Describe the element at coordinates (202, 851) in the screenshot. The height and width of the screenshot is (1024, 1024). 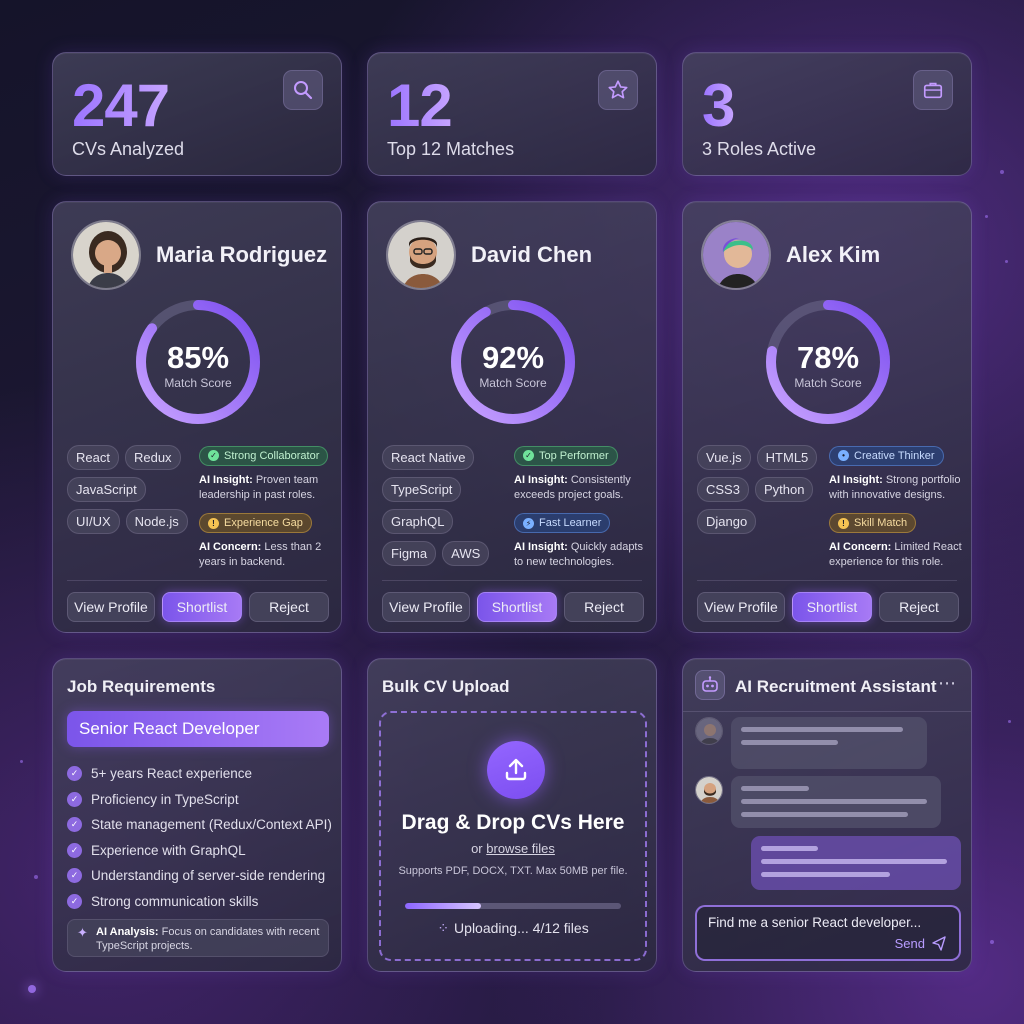
I see `requirement-item: ✓ Experience with GraphQL` at that location.